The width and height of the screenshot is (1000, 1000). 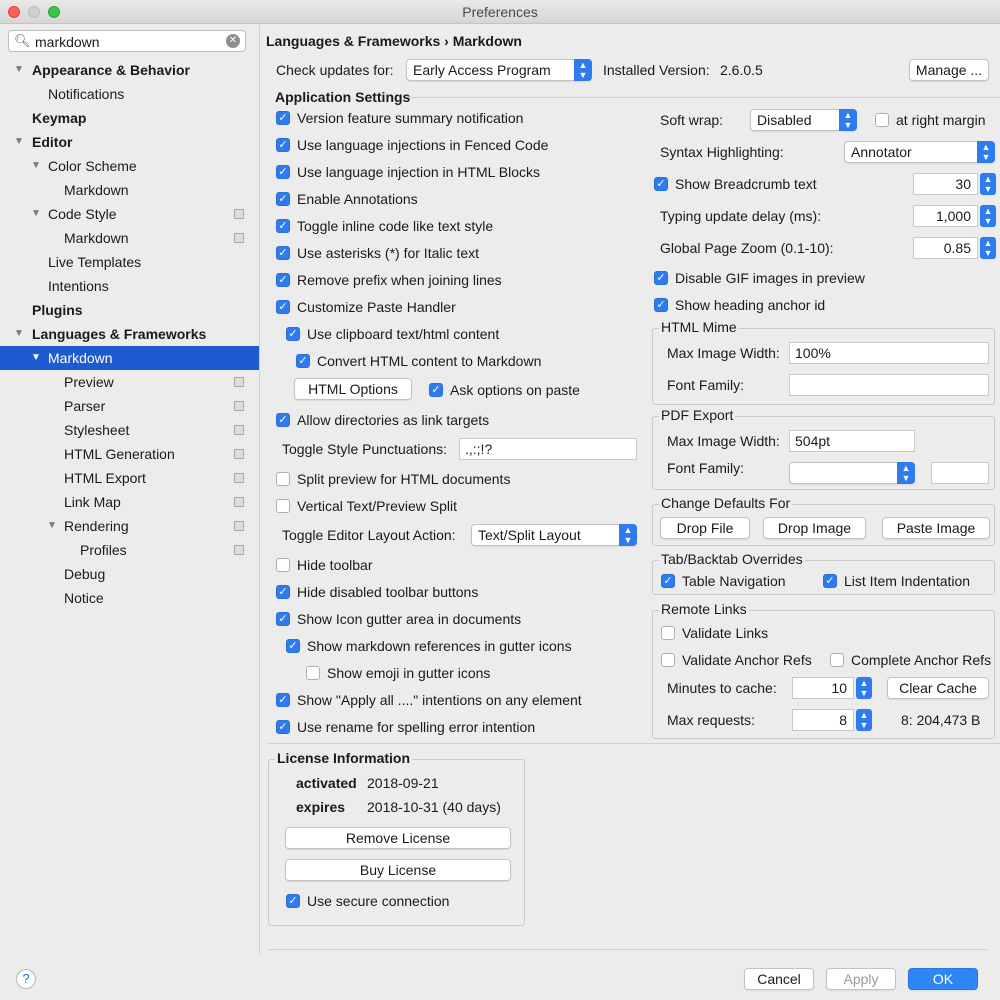 I want to click on sidebar-item-stylesheet: Stylesheet, so click(x=129, y=430).